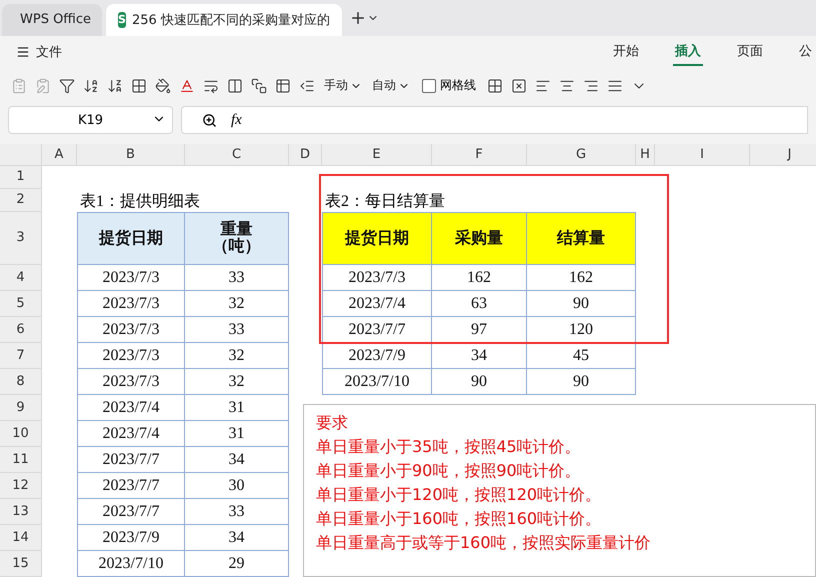  Describe the element at coordinates (805, 52) in the screenshot. I see `ribbon-tab: 公` at that location.